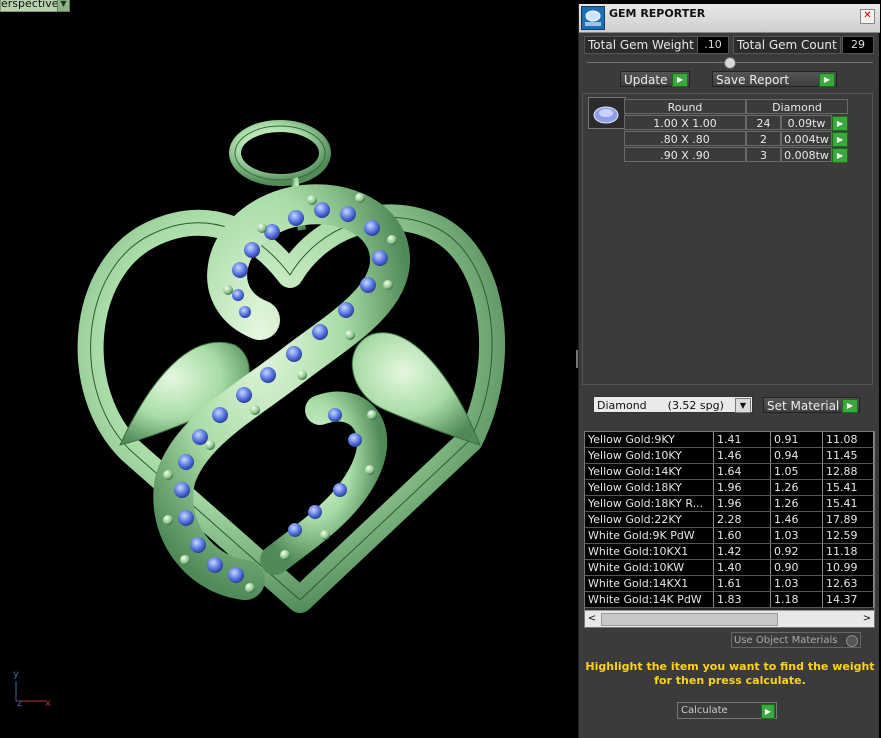  Describe the element at coordinates (742, 536) in the screenshot. I see `material-value-1: 1.60` at that location.